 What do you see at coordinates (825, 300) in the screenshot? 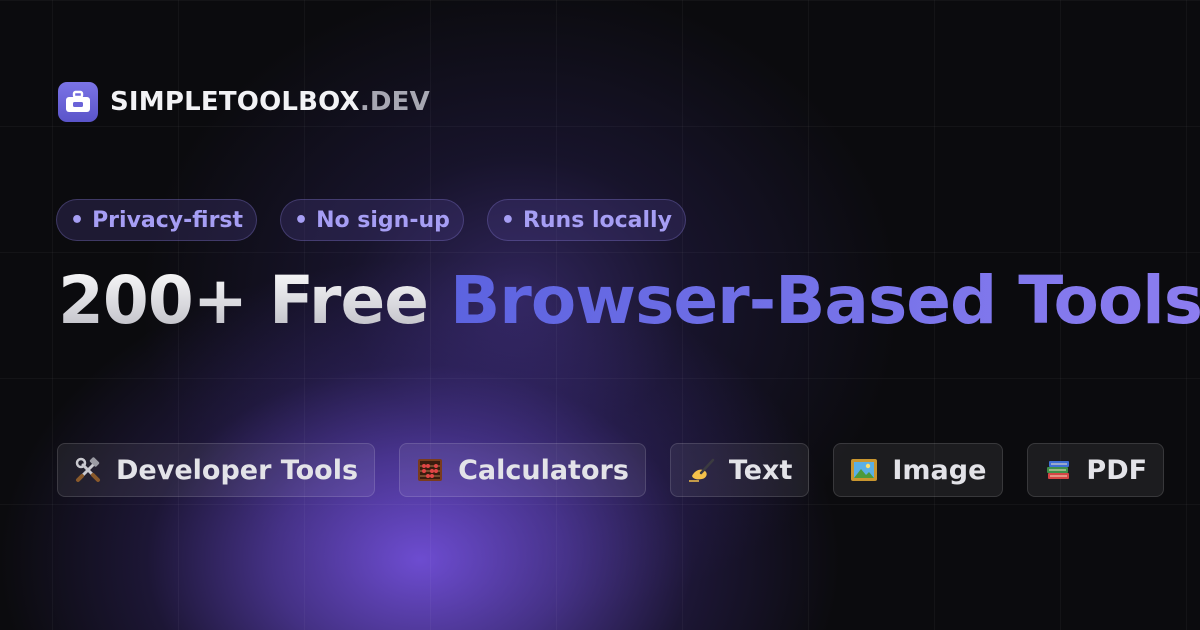
I see `headline-highlight: Browser-Based Tools` at bounding box center [825, 300].